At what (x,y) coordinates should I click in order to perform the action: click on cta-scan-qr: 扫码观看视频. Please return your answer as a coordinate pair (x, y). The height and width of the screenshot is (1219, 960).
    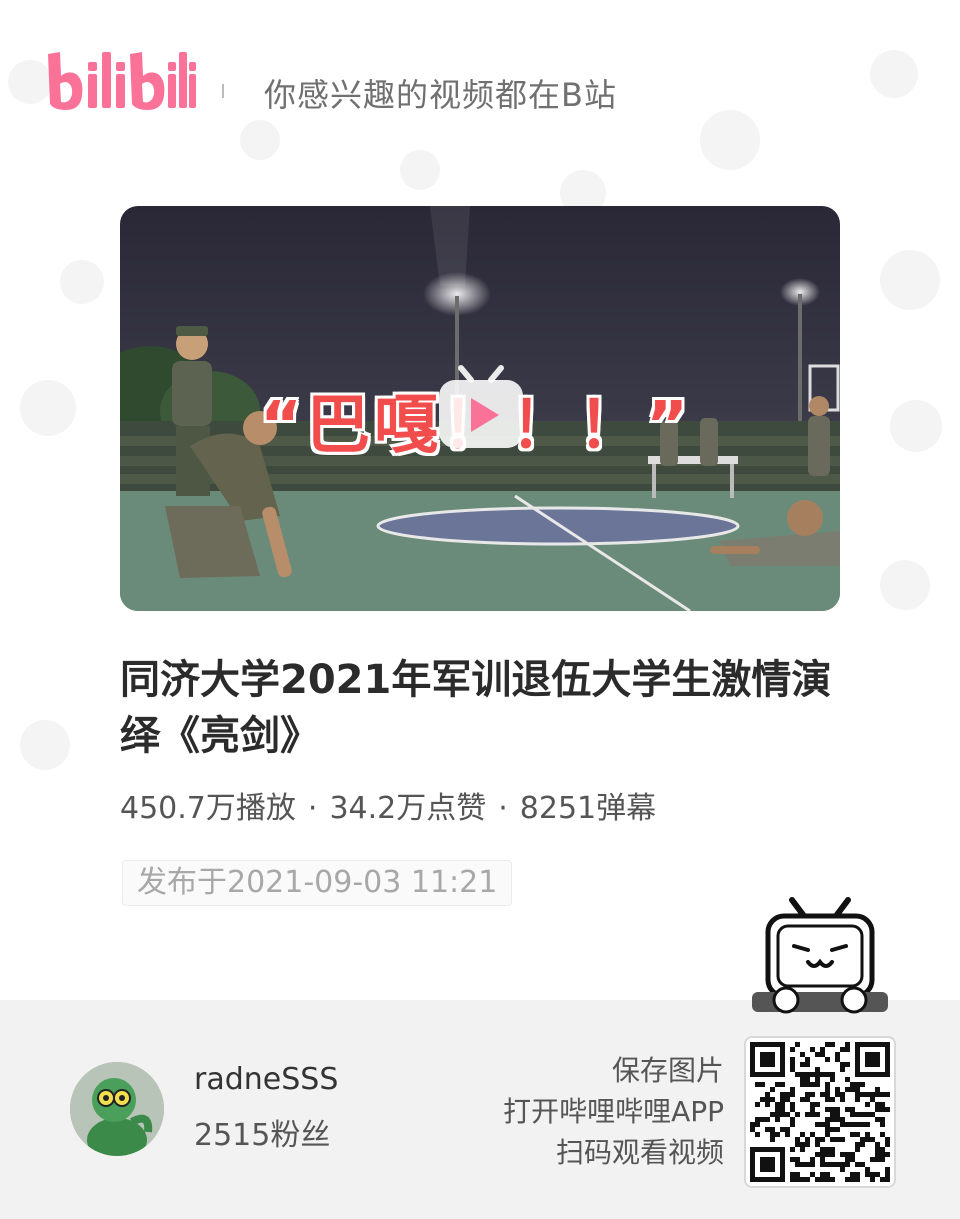
    Looking at the image, I should click on (639, 1152).